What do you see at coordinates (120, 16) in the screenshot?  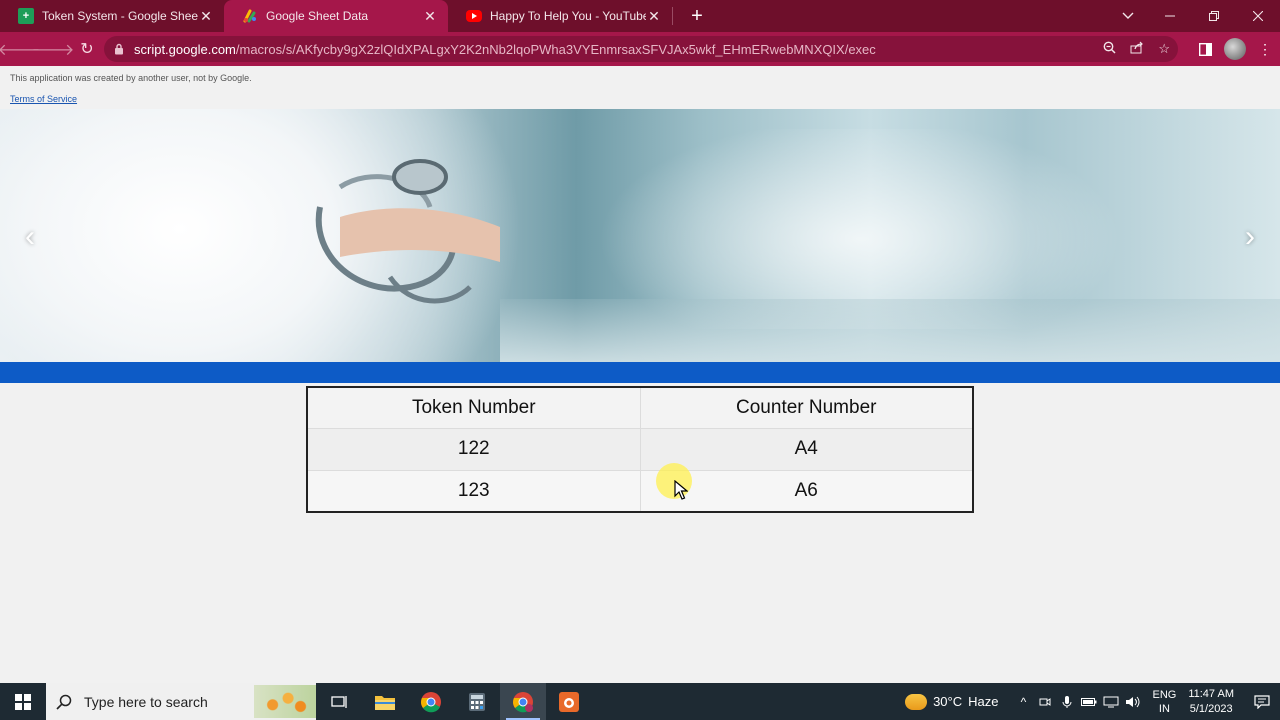 I see `tab-title: Token System - Google Sheets` at bounding box center [120, 16].